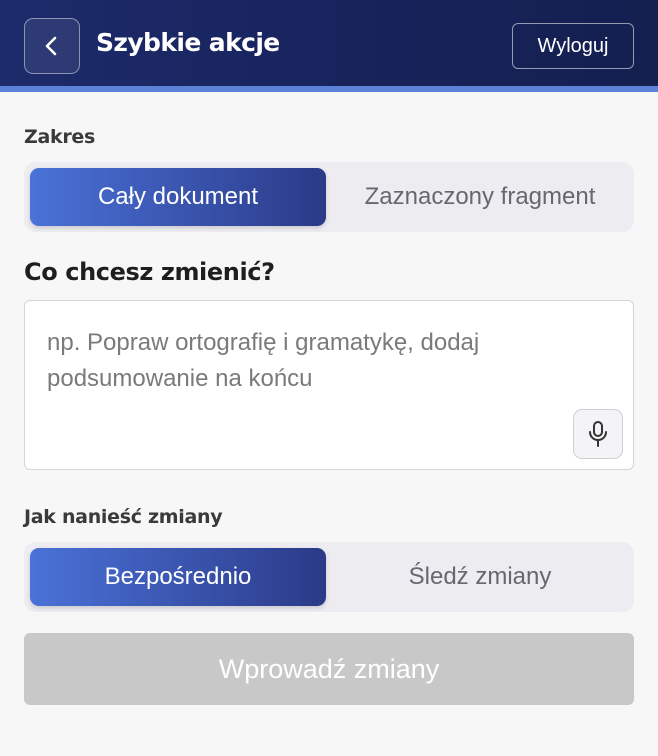  I want to click on apply-mode-selector: Bezpośrednio Śledź zmiany, so click(329, 577).